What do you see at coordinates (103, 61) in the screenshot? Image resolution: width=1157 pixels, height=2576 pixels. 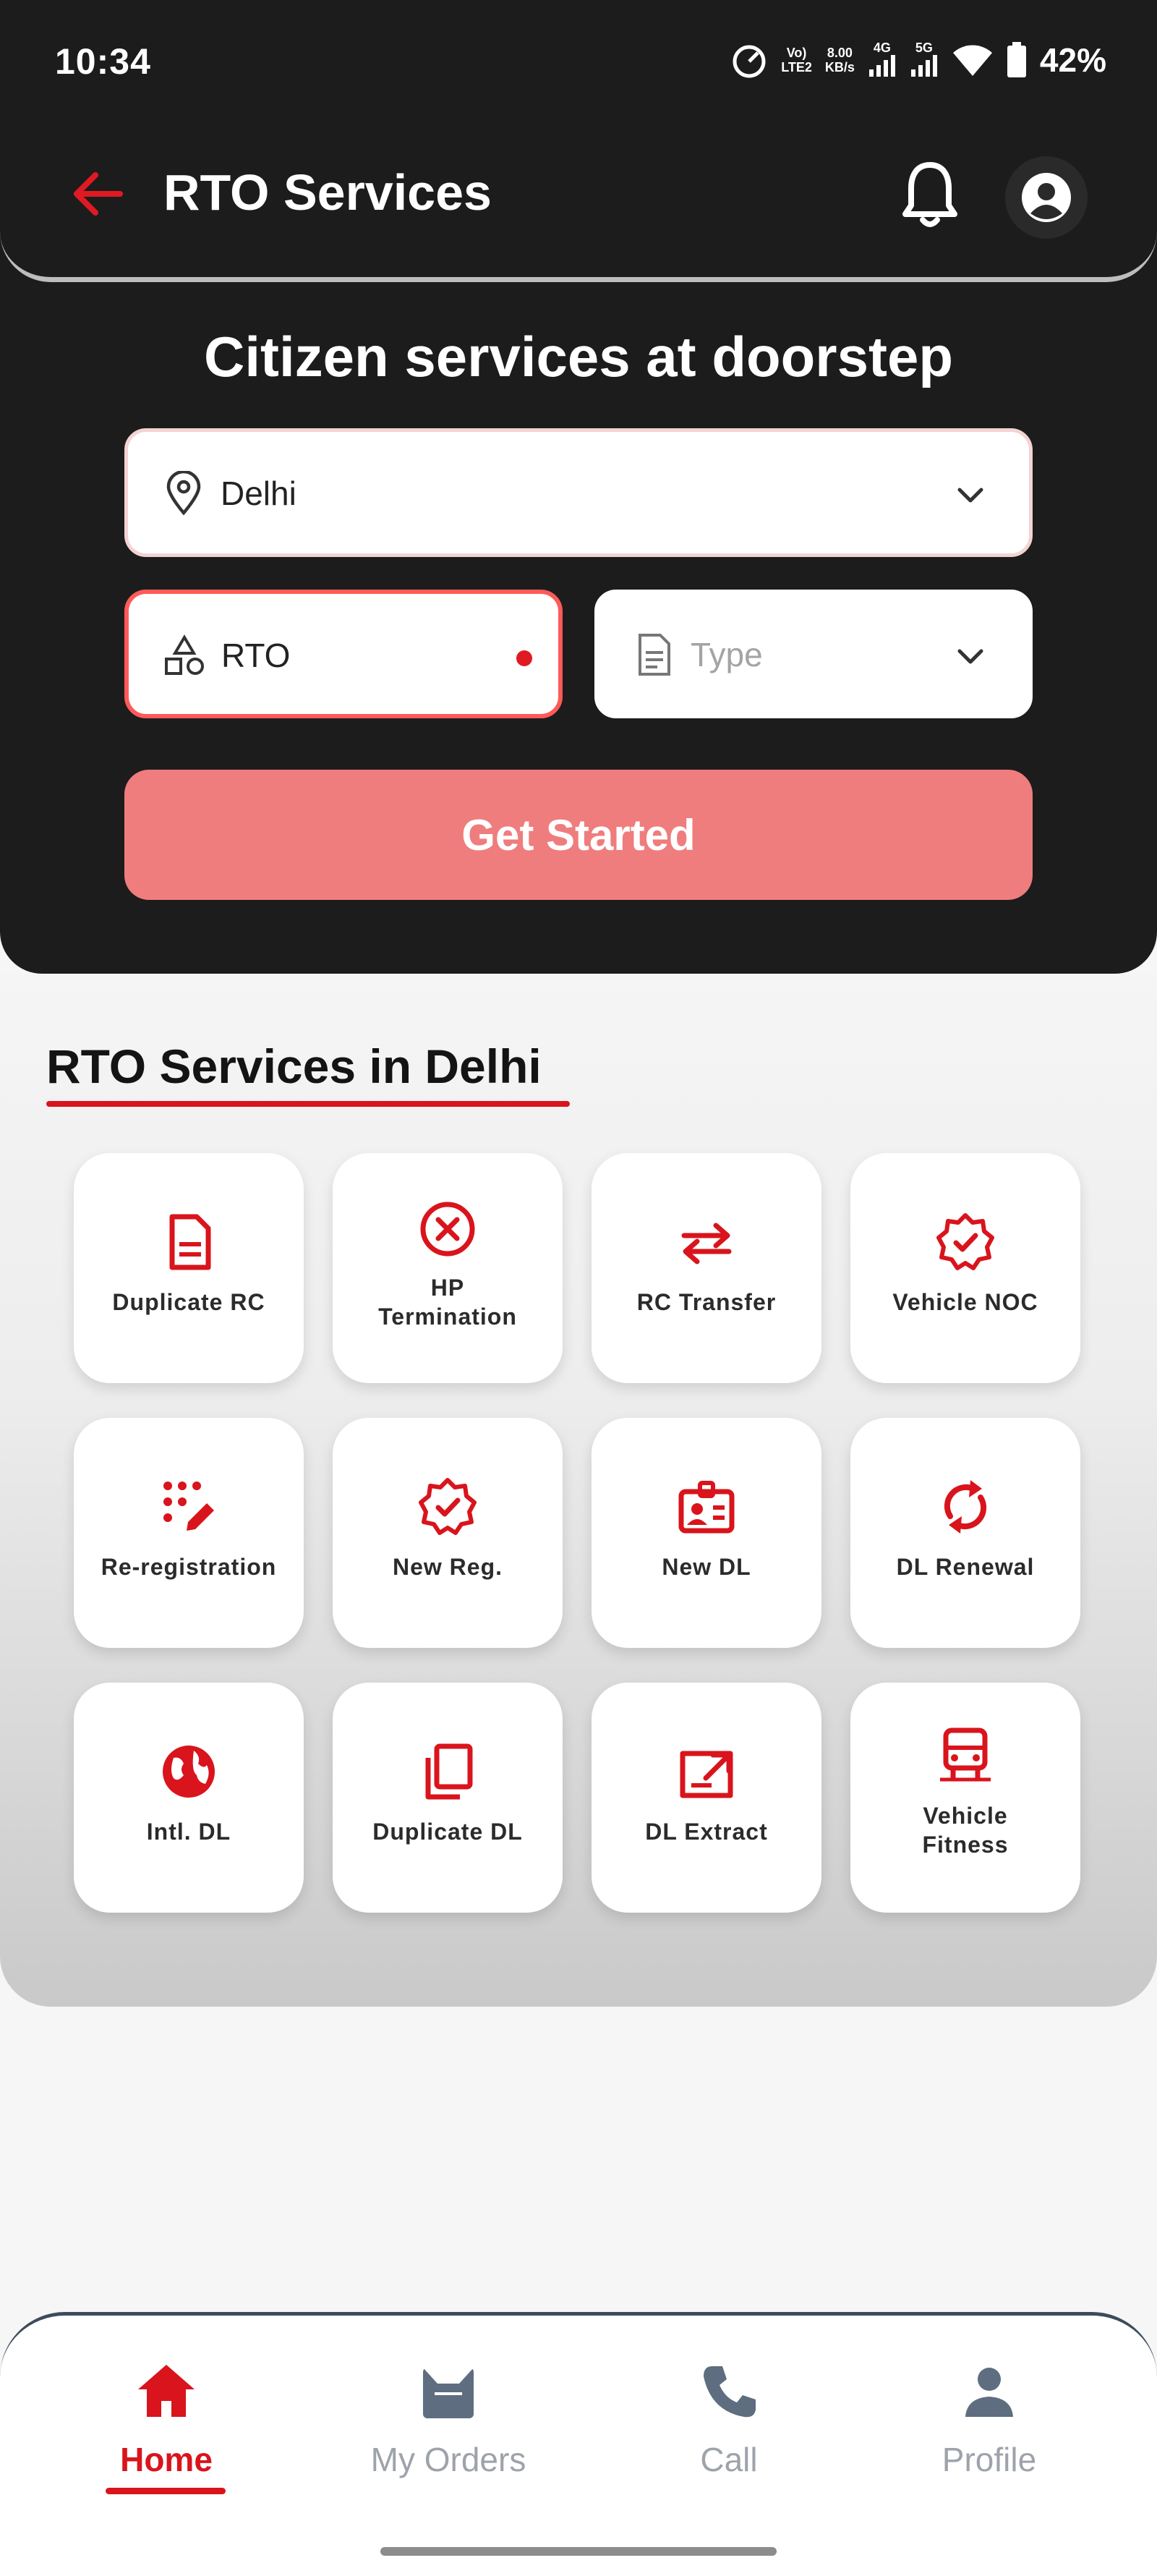 I see `status-time: 10:34` at bounding box center [103, 61].